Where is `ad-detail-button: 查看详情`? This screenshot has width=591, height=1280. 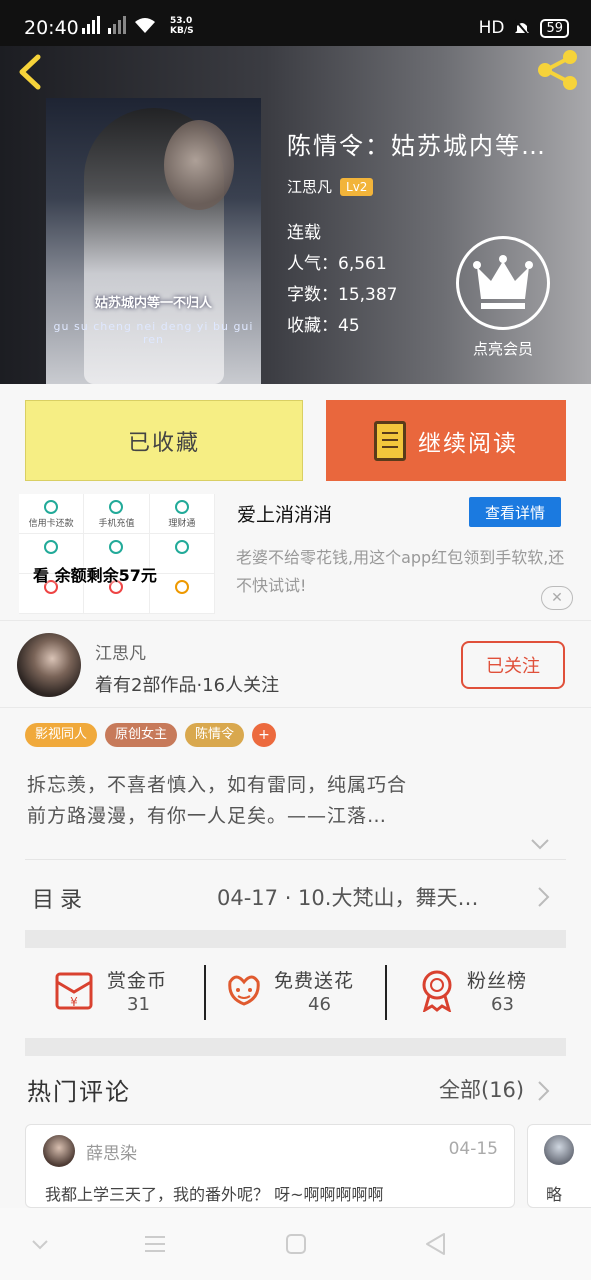
ad-detail-button: 查看详情 is located at coordinates (515, 512).